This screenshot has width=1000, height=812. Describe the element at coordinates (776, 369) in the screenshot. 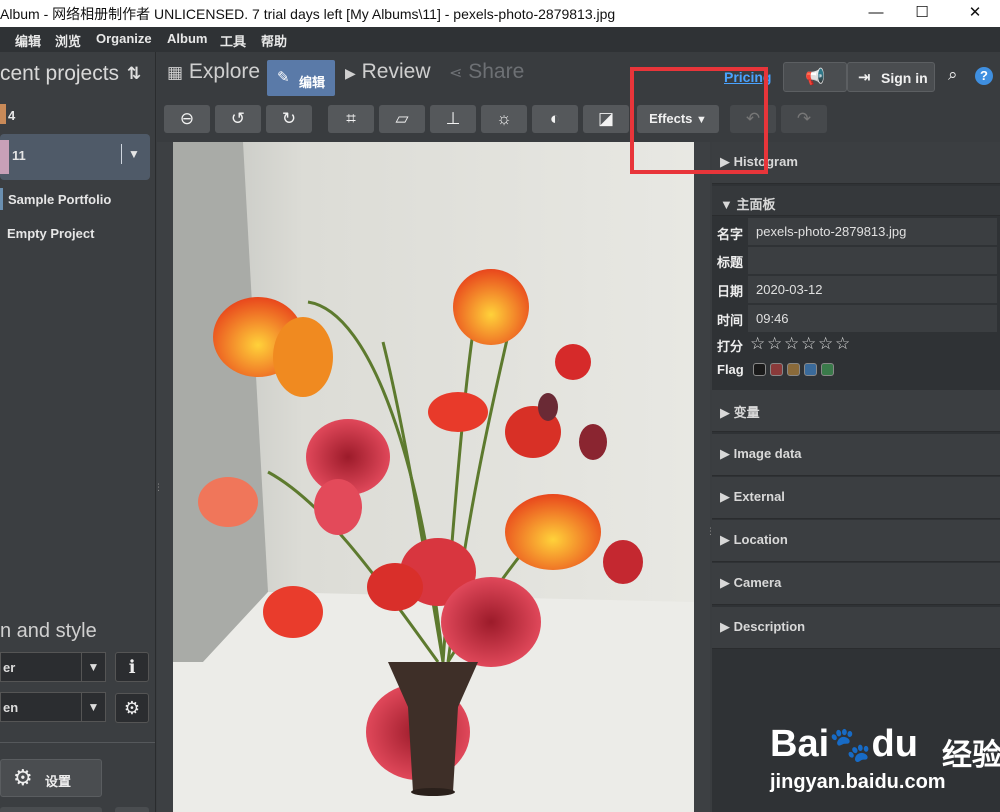

I see `flag-swatch-red` at that location.